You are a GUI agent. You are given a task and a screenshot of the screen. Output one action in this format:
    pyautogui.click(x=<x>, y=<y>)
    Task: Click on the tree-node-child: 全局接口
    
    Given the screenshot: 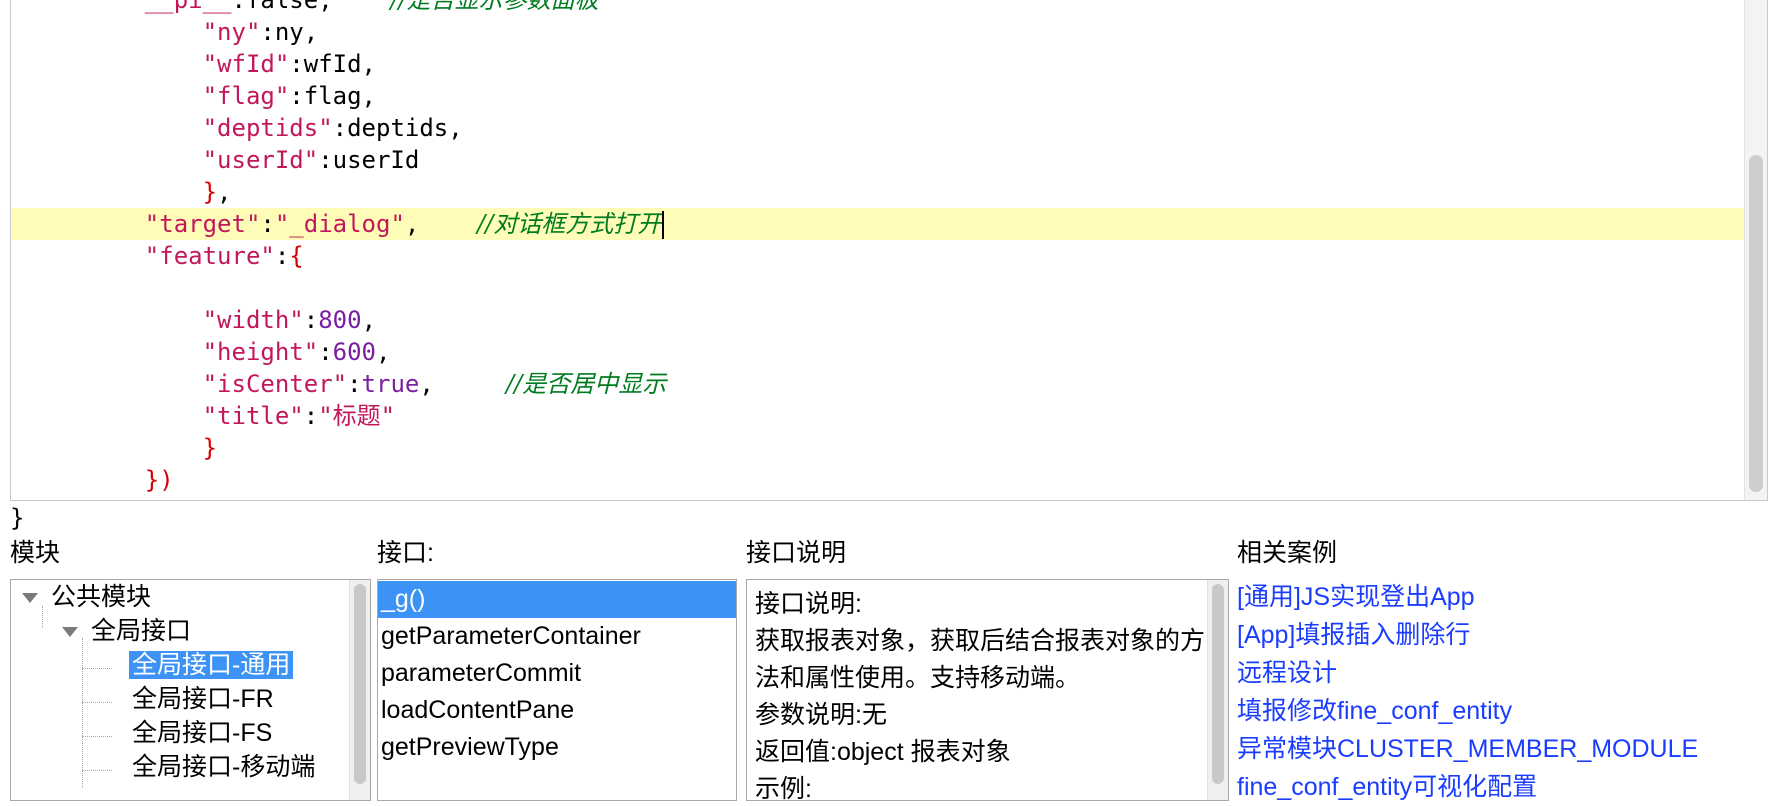 What is the action you would take?
    pyautogui.click(x=141, y=631)
    